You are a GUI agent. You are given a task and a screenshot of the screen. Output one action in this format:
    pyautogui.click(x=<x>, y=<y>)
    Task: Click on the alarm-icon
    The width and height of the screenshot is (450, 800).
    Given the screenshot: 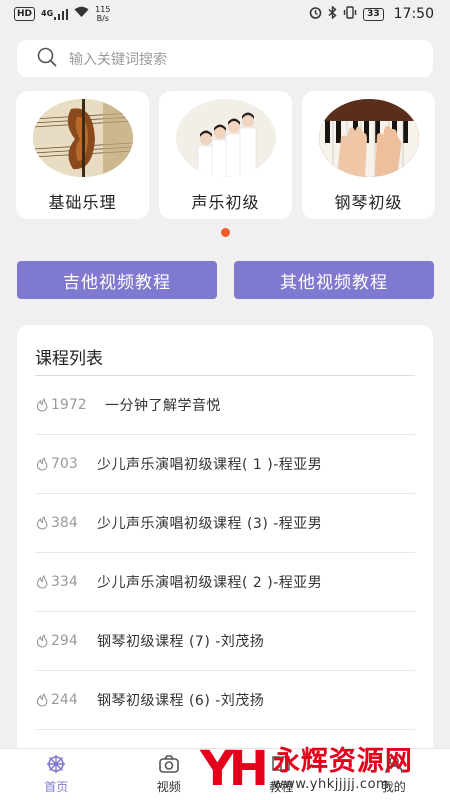 What is the action you would take?
    pyautogui.click(x=315, y=14)
    